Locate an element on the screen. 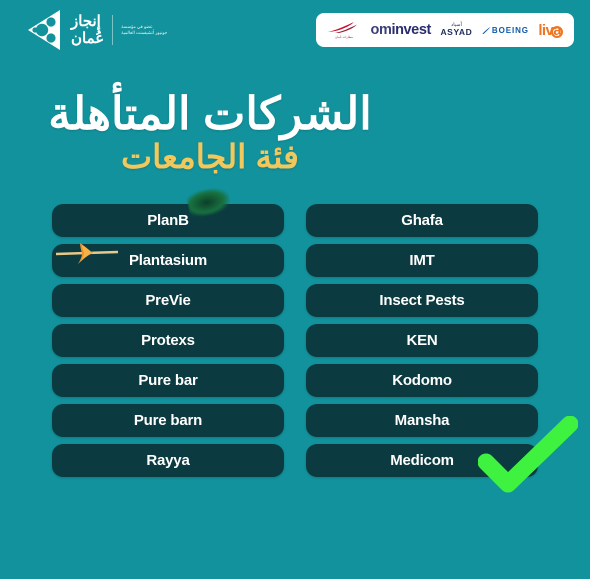  boeing-swoosh-icon is located at coordinates (486, 30).